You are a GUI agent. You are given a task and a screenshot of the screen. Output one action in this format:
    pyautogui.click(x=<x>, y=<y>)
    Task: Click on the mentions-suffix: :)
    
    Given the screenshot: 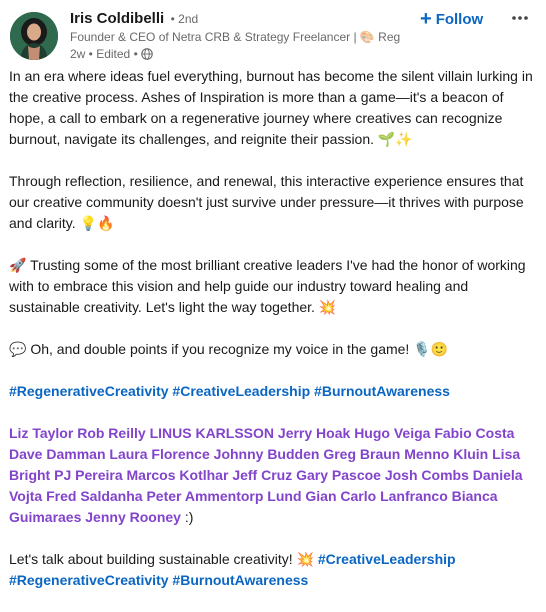 What is the action you would take?
    pyautogui.click(x=187, y=517)
    